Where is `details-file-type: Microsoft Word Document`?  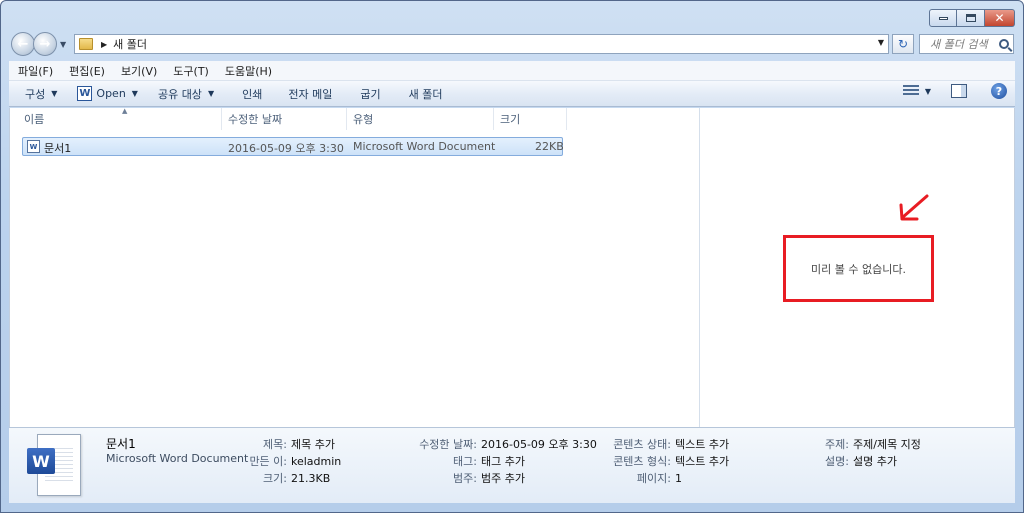 details-file-type: Microsoft Word Document is located at coordinates (177, 458).